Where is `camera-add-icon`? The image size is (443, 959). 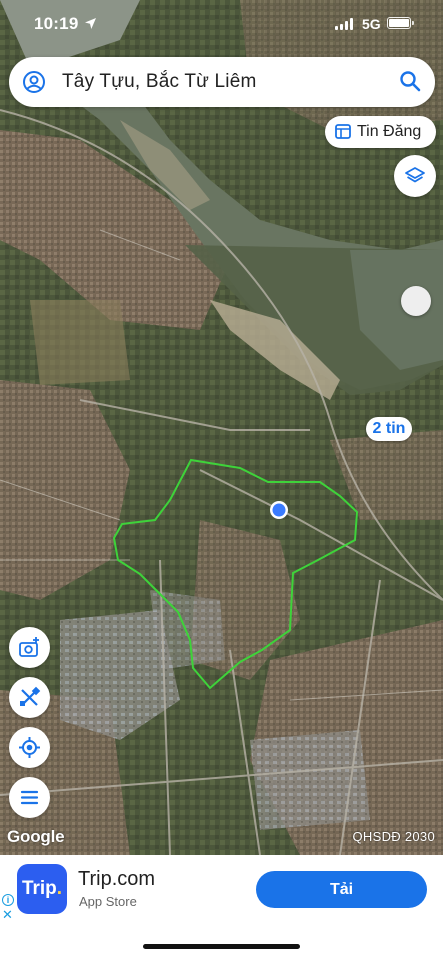
camera-add-icon is located at coordinates (29, 647).